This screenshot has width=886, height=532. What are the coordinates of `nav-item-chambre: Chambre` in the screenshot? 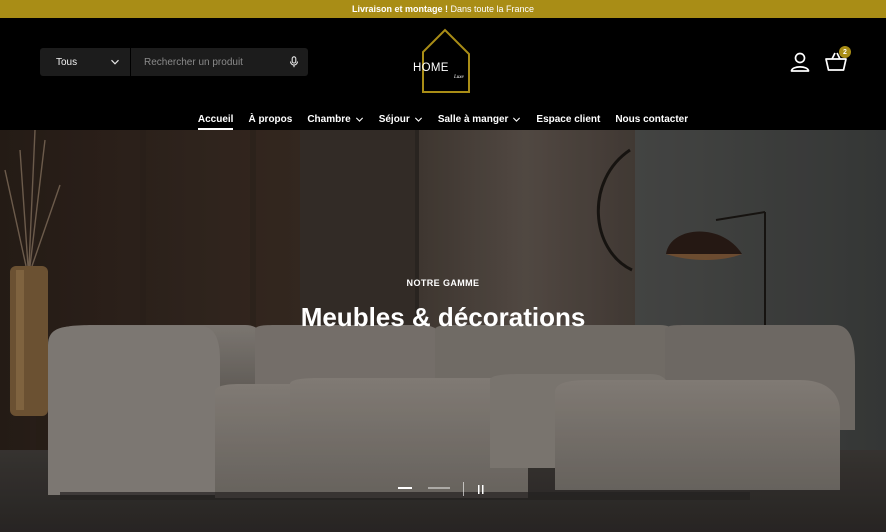 It's located at (335, 119).